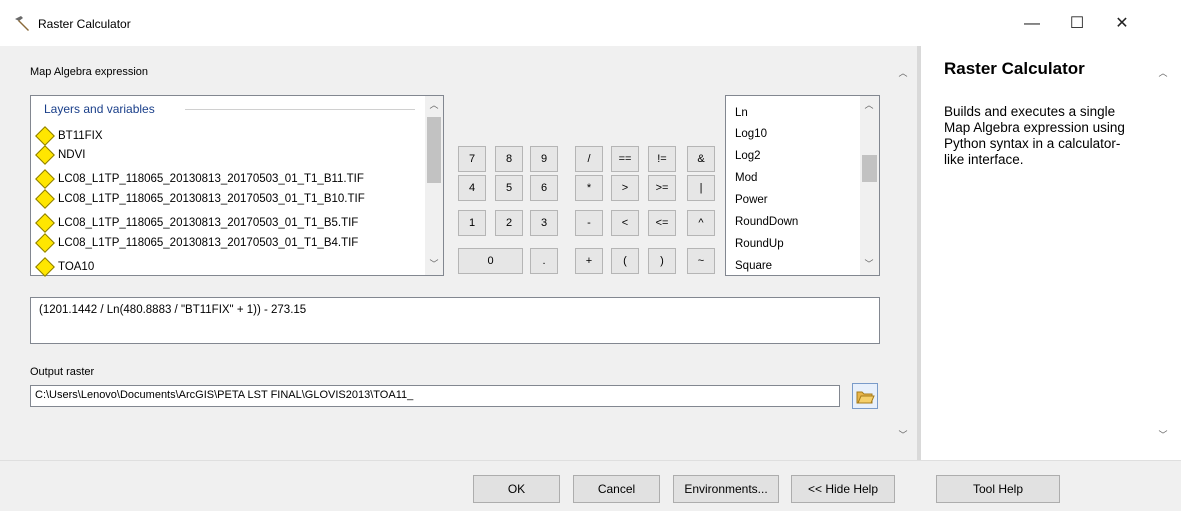 Image resolution: width=1181 pixels, height=511 pixels. Describe the element at coordinates (625, 261) in the screenshot. I see `calc-open-paren-button: (` at that location.